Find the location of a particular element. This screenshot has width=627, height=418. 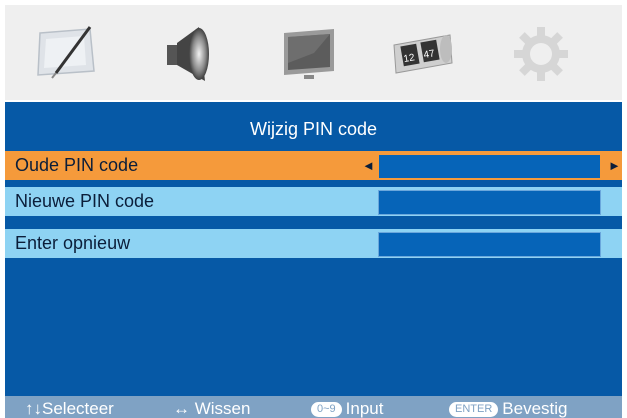

hint-select: ↑↓Selecteer is located at coordinates (69, 407).